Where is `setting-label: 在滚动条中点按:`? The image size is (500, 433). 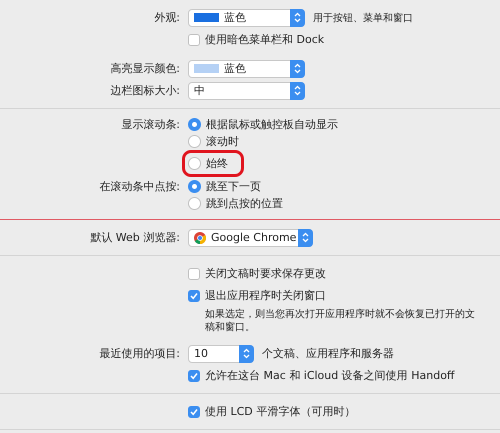
setting-label: 在滚动条中点按: is located at coordinates (139, 186).